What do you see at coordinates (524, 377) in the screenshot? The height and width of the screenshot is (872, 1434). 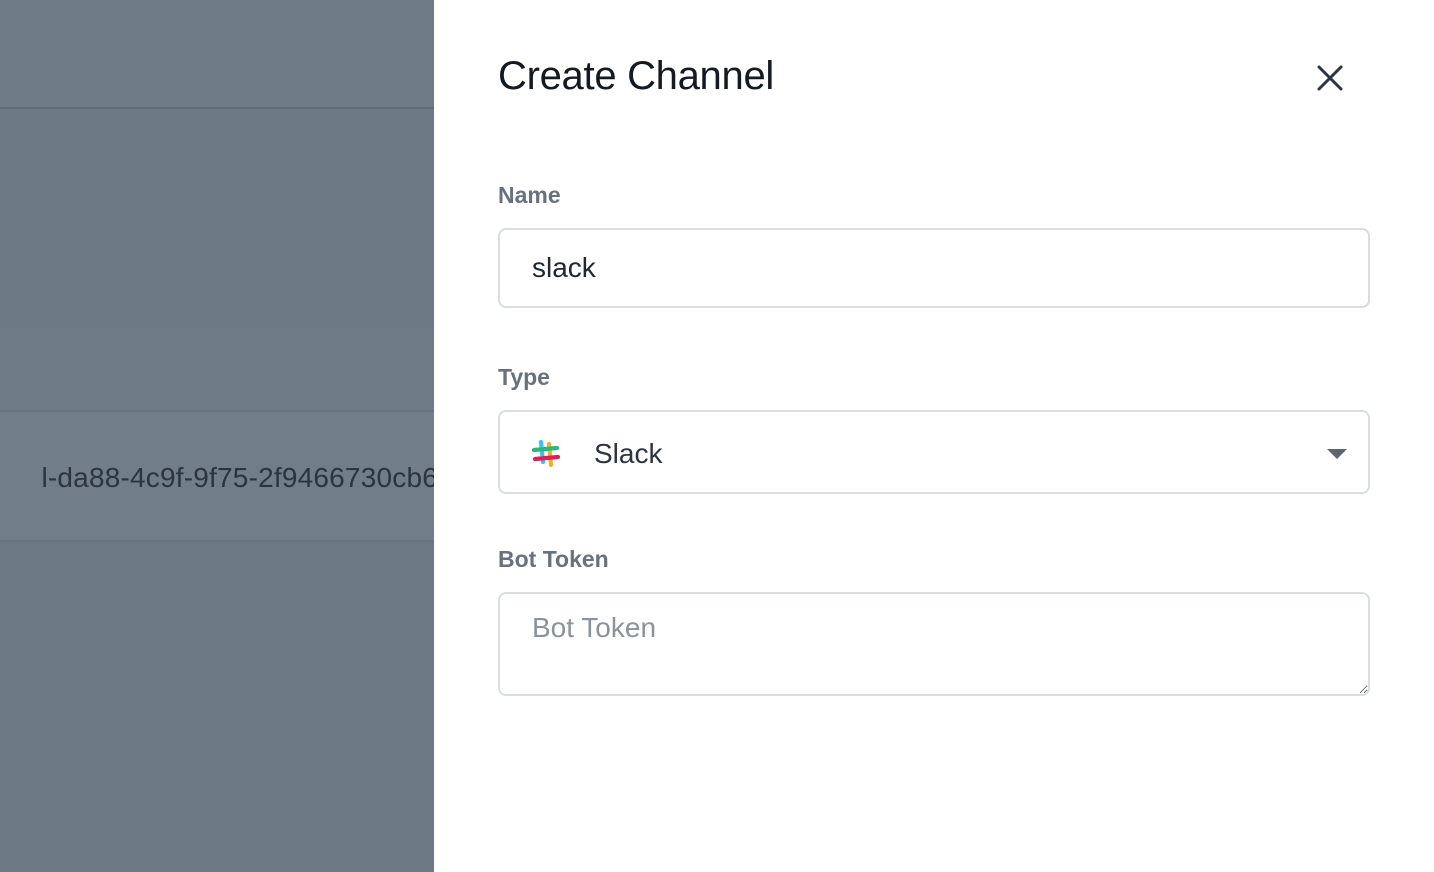 I see `type-label: Type` at bounding box center [524, 377].